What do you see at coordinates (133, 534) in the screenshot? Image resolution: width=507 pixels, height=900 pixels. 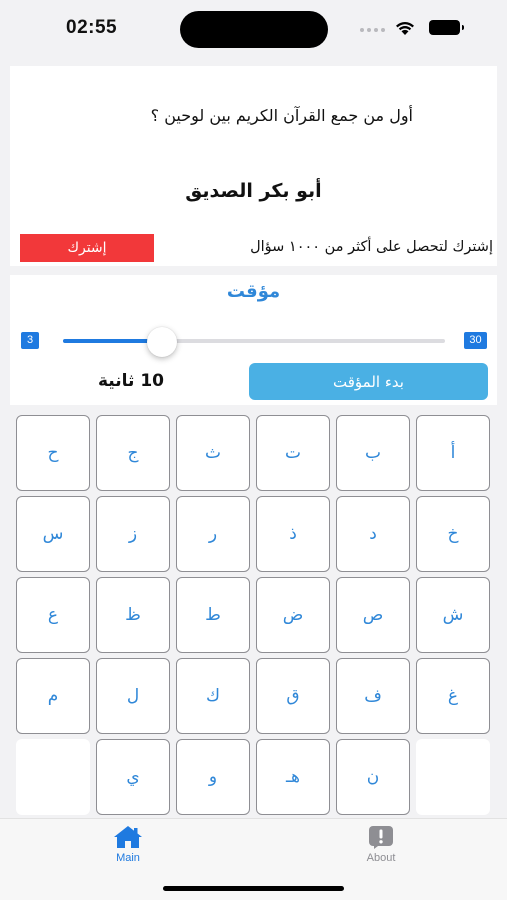 I see `letter-key: ز` at bounding box center [133, 534].